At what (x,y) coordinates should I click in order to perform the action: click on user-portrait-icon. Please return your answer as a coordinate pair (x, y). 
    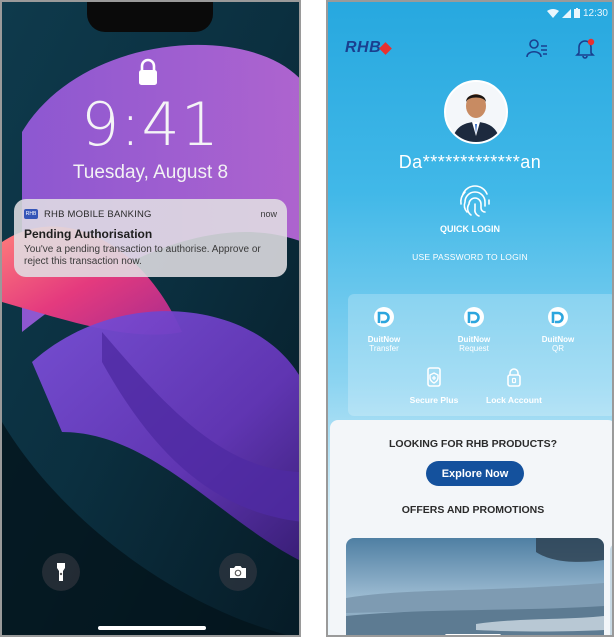
    Looking at the image, I should click on (476, 112).